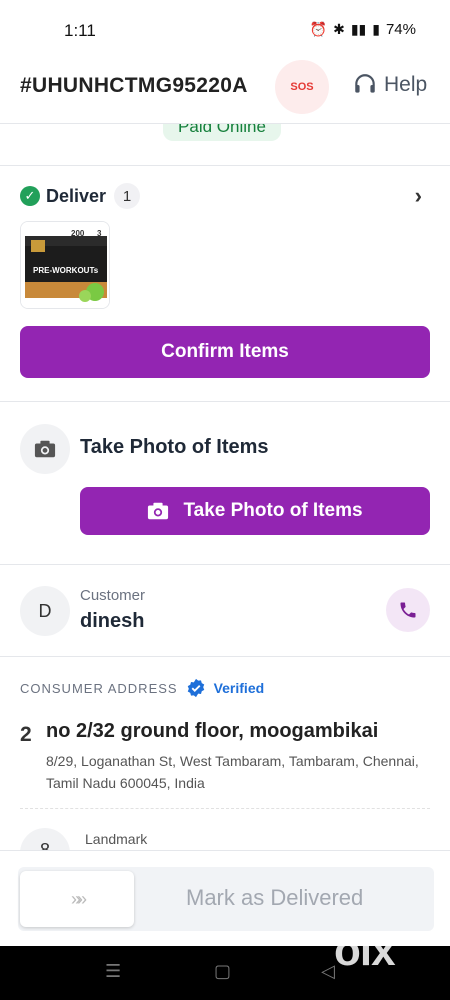 Image resolution: width=450 pixels, height=1000 pixels. What do you see at coordinates (127, 196) in the screenshot?
I see `item-count-badge: 1` at bounding box center [127, 196].